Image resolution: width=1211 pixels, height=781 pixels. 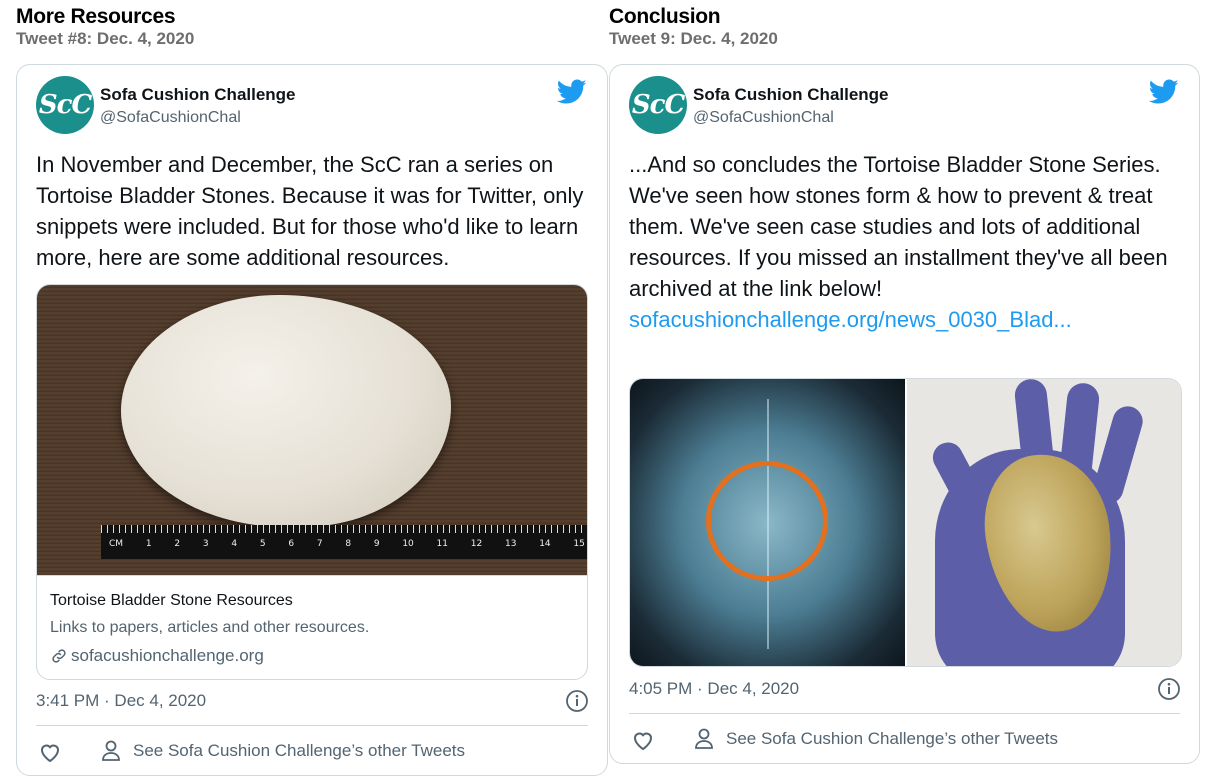 What do you see at coordinates (319, 544) in the screenshot?
I see `ruler-number: 7` at bounding box center [319, 544].